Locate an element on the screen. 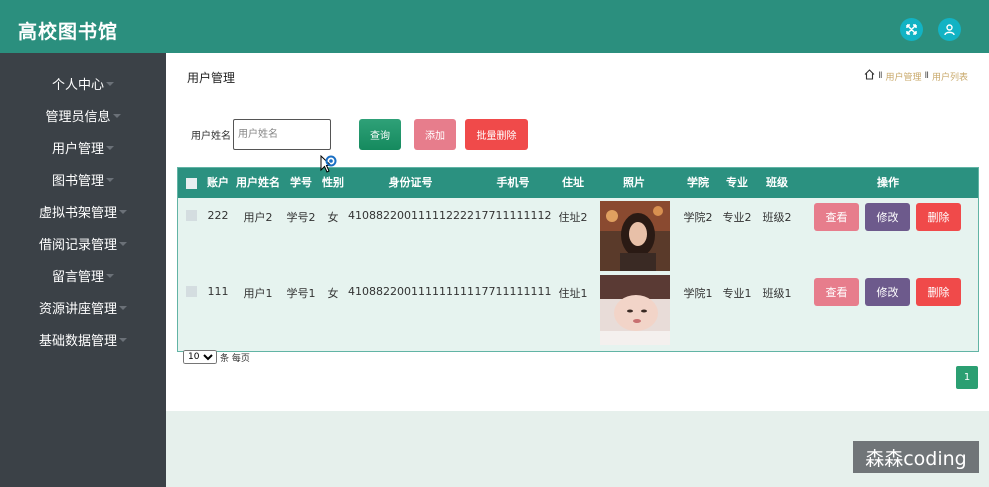 Image resolution: width=989 pixels, height=487 pixels. column-header-college: 学院 is located at coordinates (698, 182).